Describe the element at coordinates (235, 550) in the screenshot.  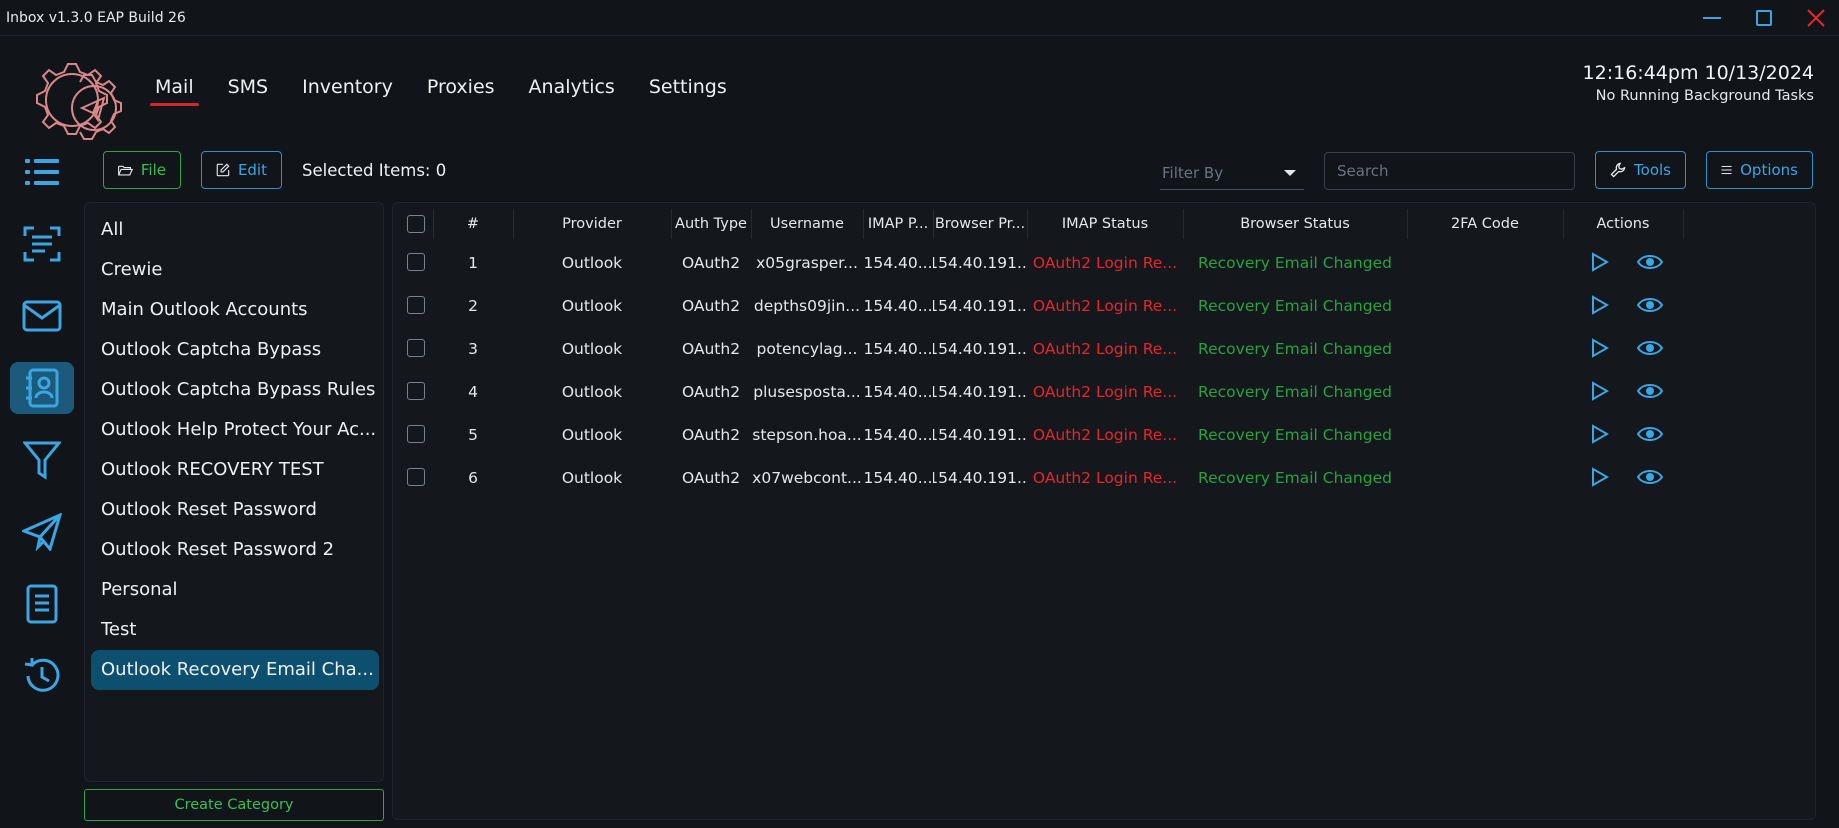
I see `category-item: Outlook Reset Password 2` at that location.